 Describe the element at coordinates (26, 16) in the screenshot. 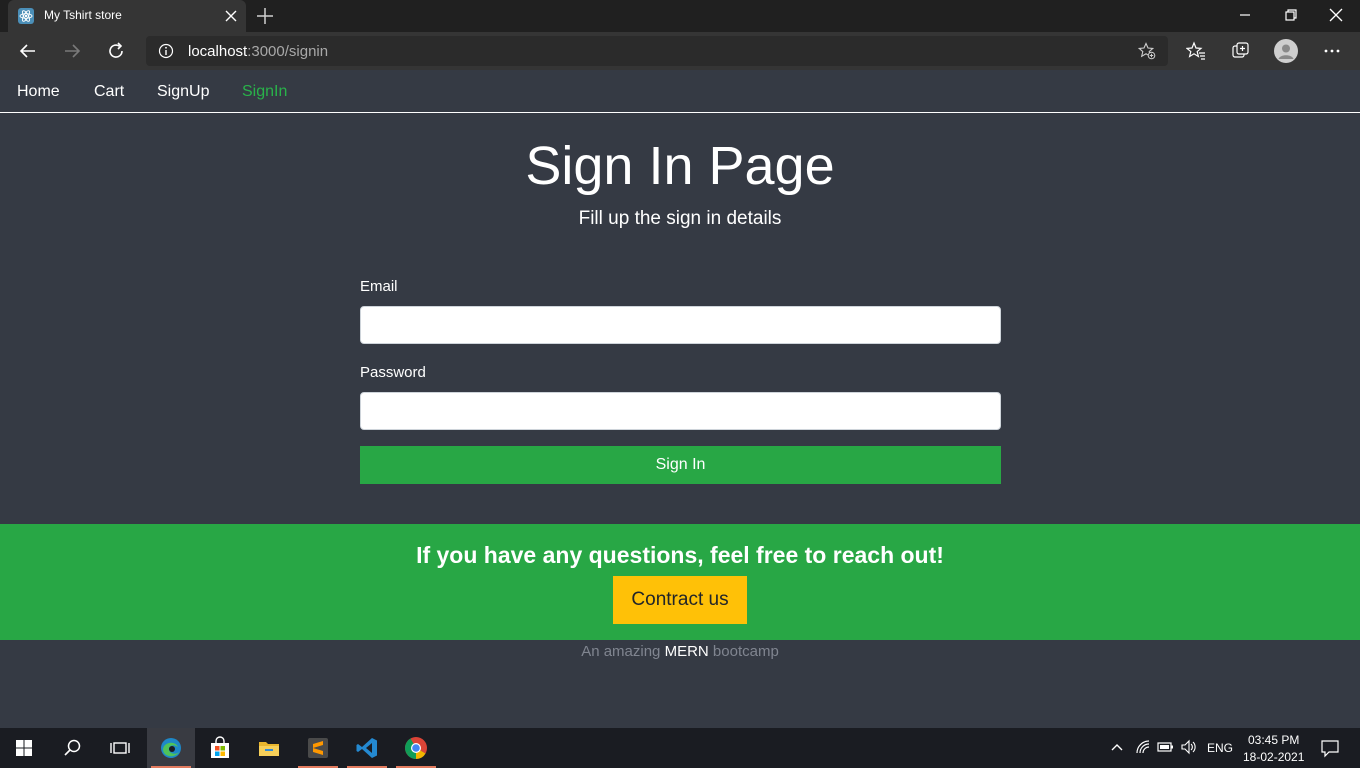

I see `react-icon` at that location.